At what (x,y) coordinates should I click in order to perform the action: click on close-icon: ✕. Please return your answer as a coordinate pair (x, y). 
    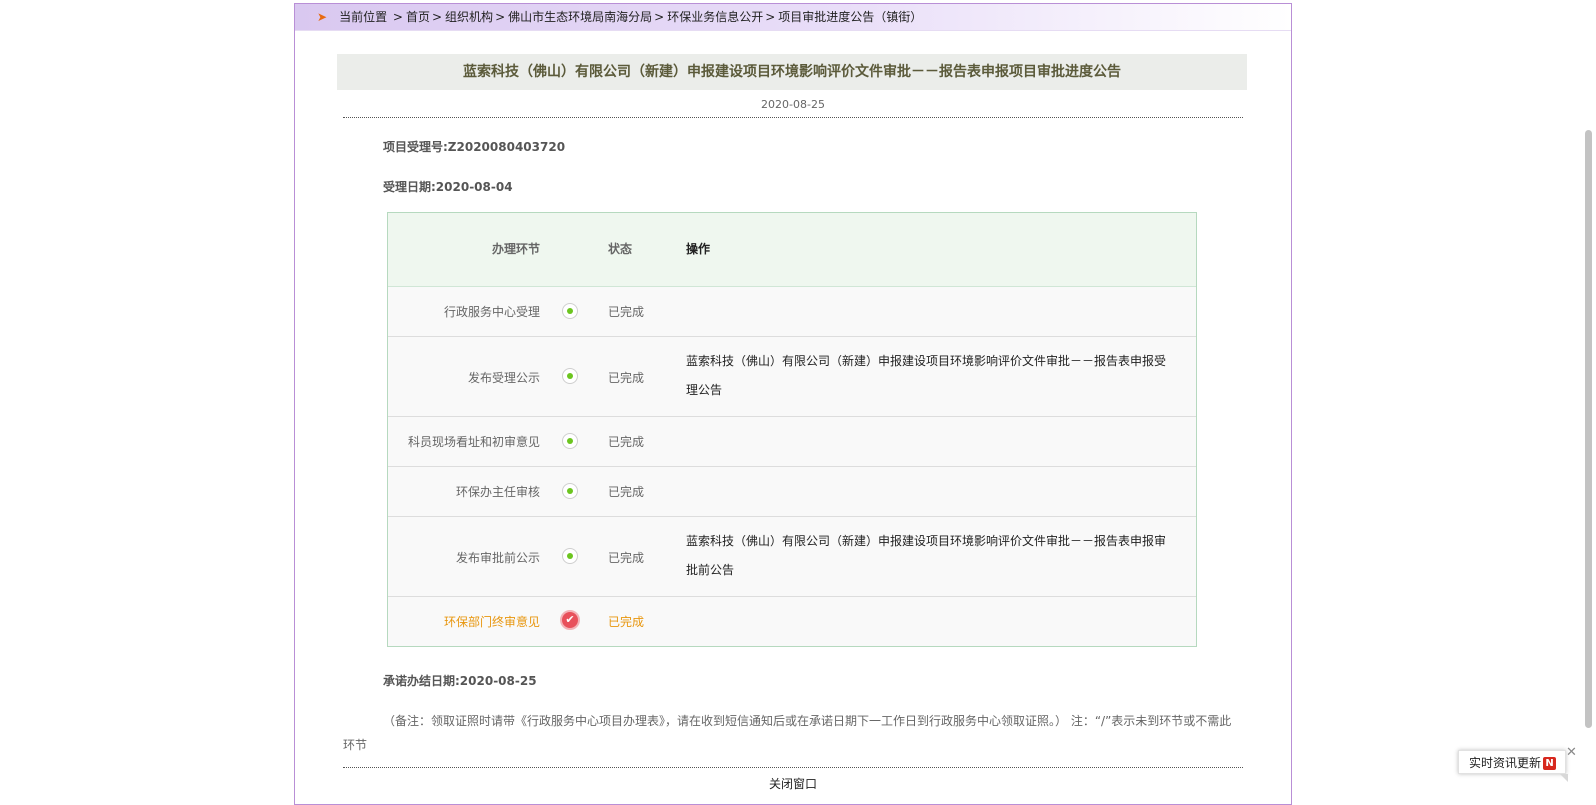
    Looking at the image, I should click on (1571, 752).